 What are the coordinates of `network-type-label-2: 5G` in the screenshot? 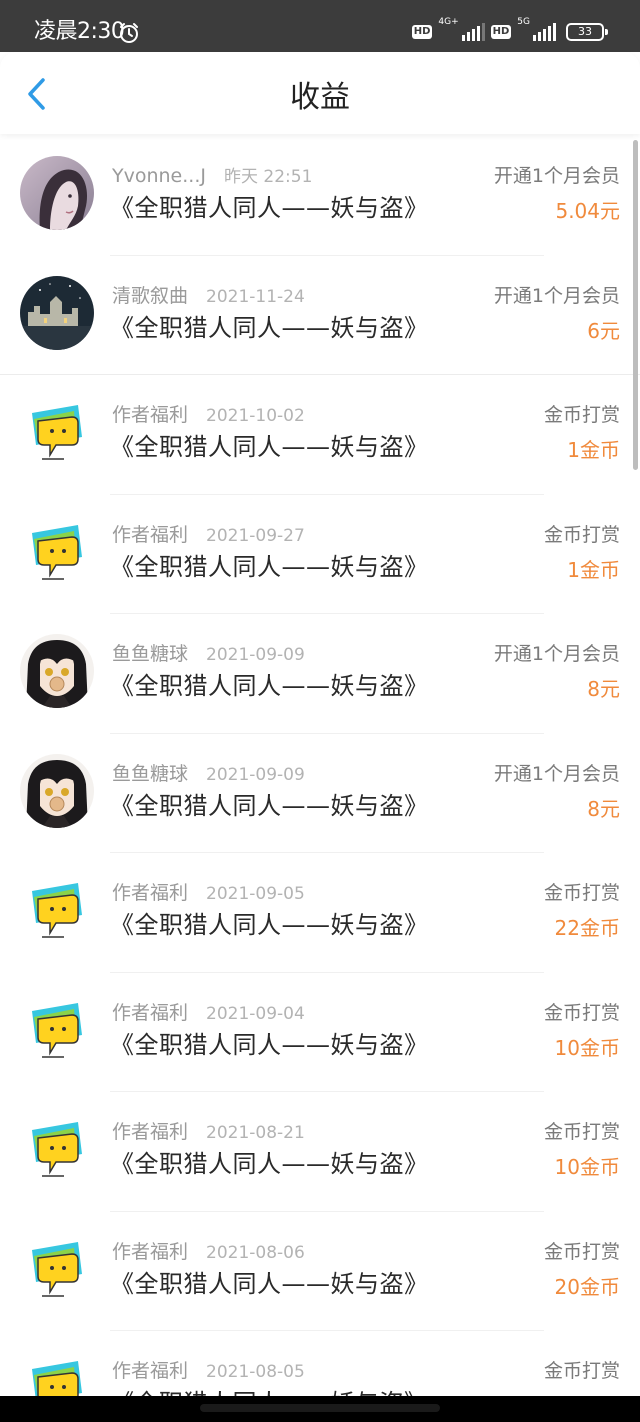 It's located at (523, 22).